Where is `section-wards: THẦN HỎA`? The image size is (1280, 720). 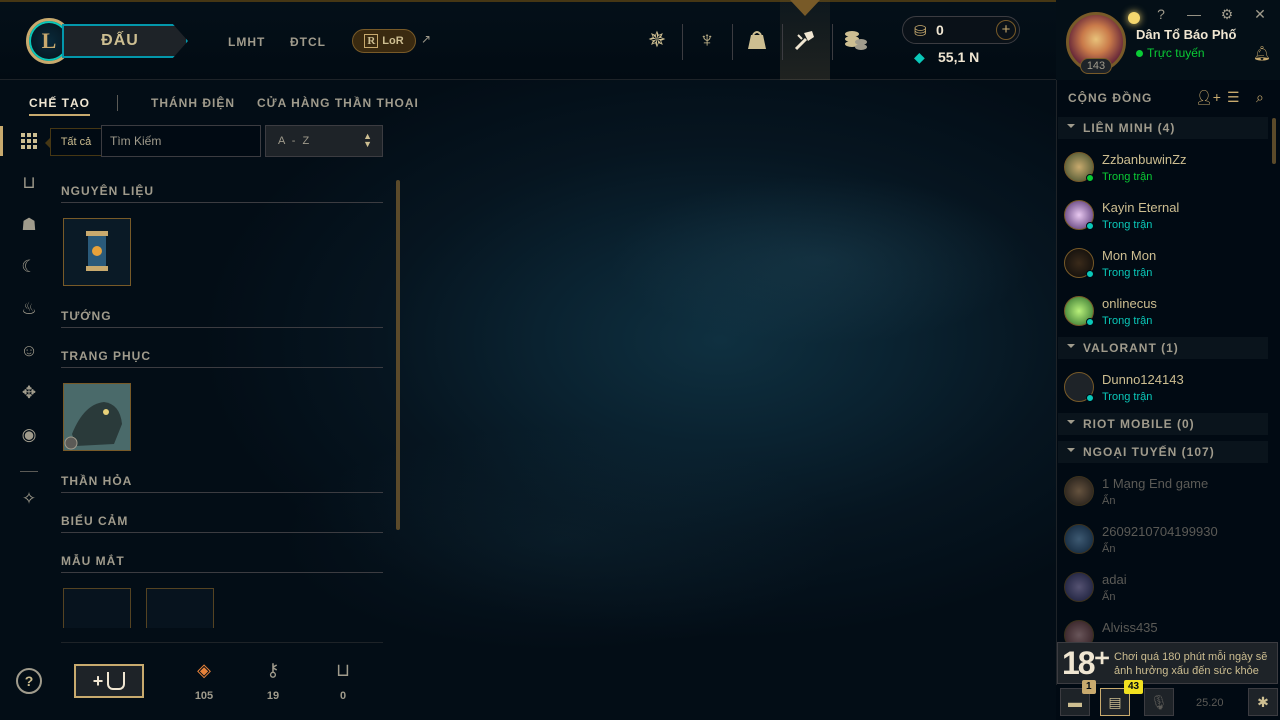 section-wards: THẦN HỎA is located at coordinates (97, 481).